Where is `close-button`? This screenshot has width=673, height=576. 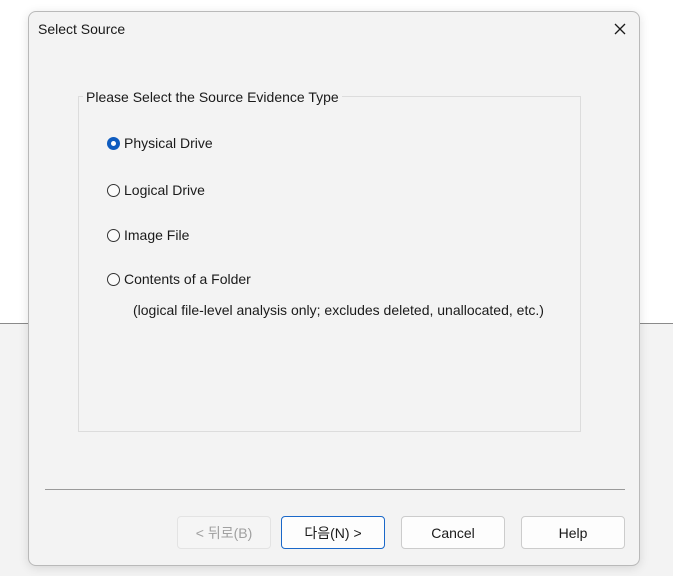
close-button is located at coordinates (620, 29).